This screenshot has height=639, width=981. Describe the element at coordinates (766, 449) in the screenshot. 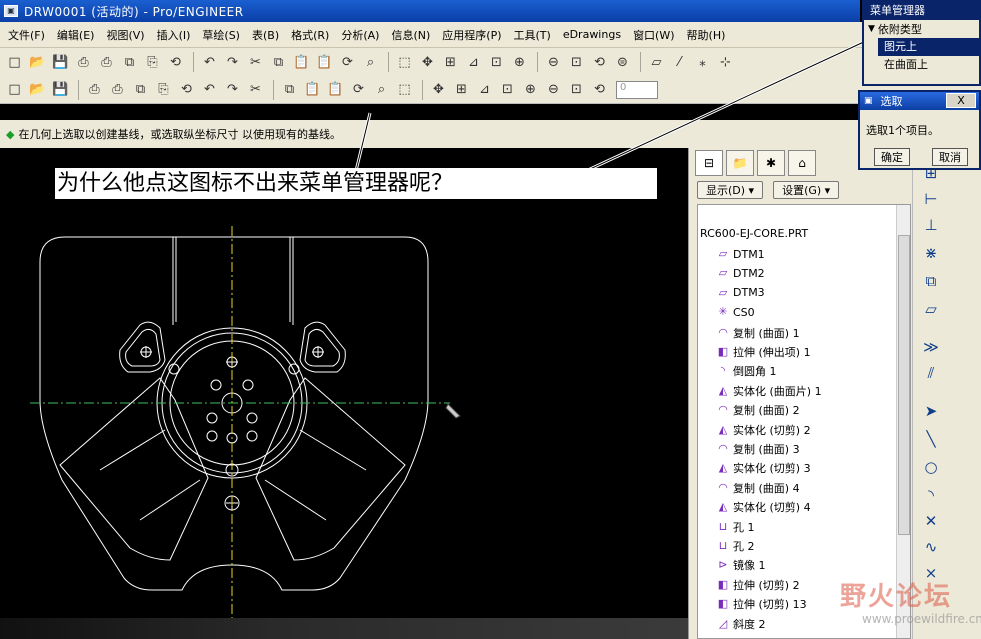

I see `tree-item-label: 复制 (曲面) 3` at that location.